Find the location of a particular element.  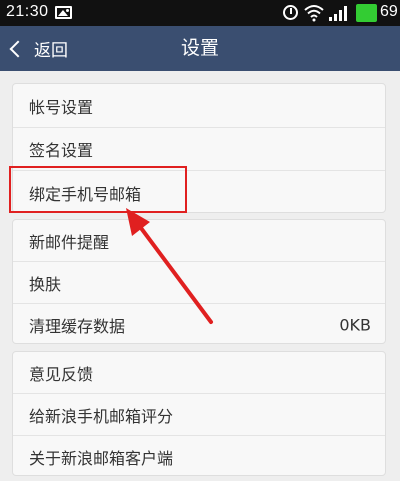

item-label: 关于新浪邮箱客户端 is located at coordinates (101, 458).